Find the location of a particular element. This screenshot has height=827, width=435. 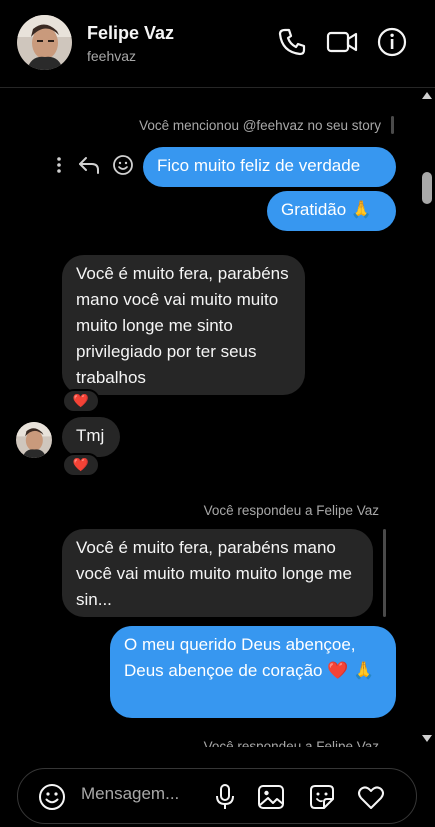

chat-scrollbar is located at coordinates (427, 418).